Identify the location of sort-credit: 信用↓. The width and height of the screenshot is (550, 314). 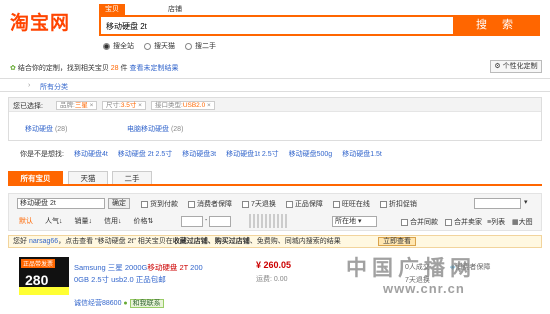
(113, 221).